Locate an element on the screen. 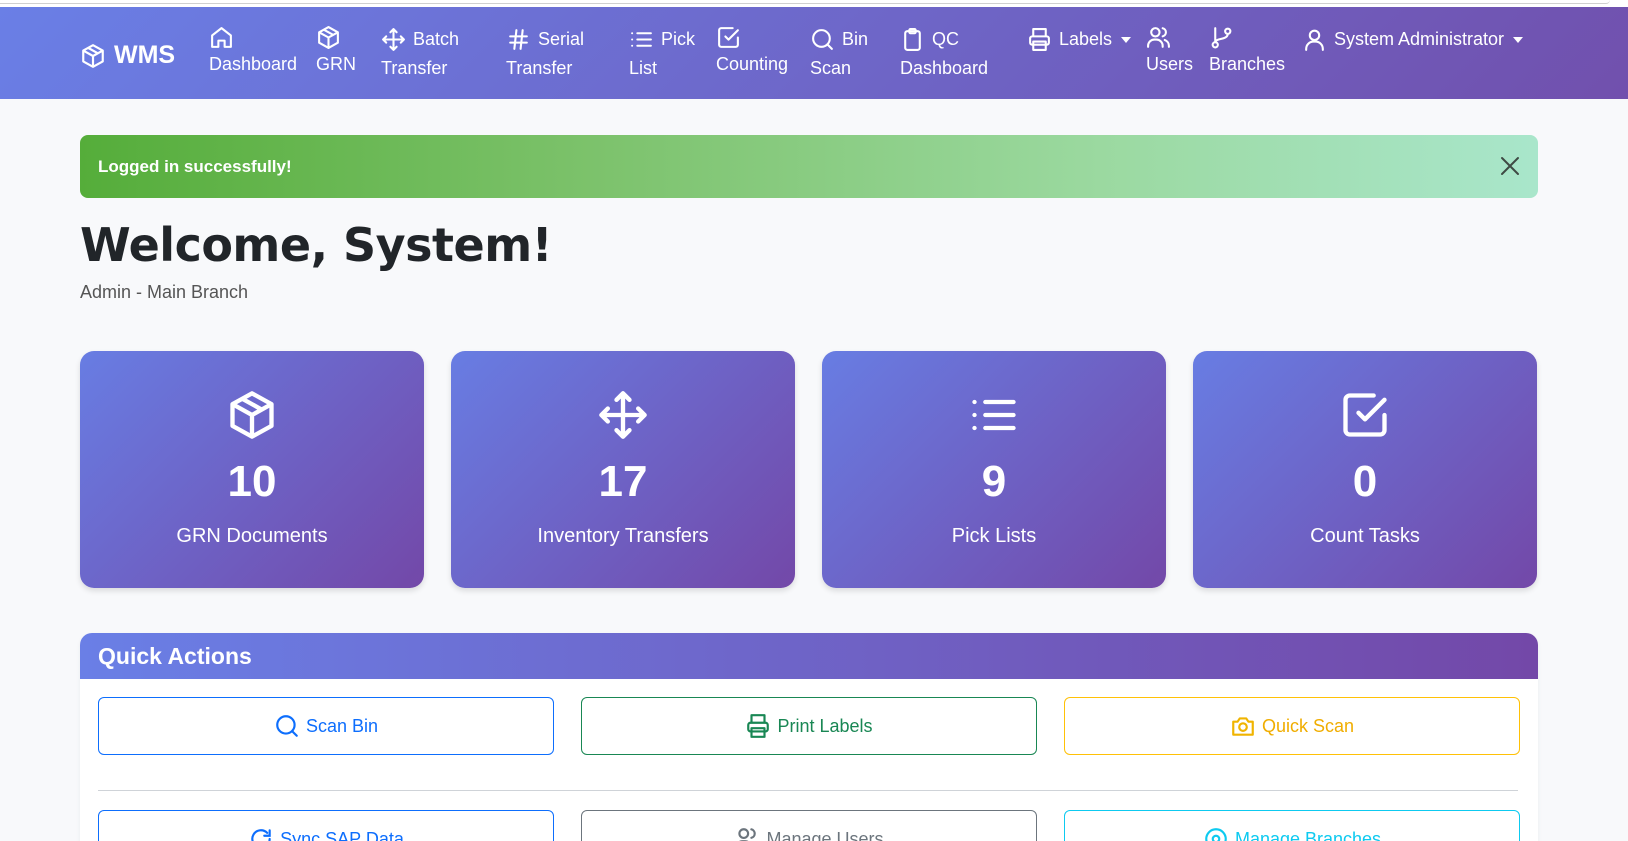 Image resolution: width=1628 pixels, height=841 pixels. clipboard-icon is located at coordinates (912, 39).